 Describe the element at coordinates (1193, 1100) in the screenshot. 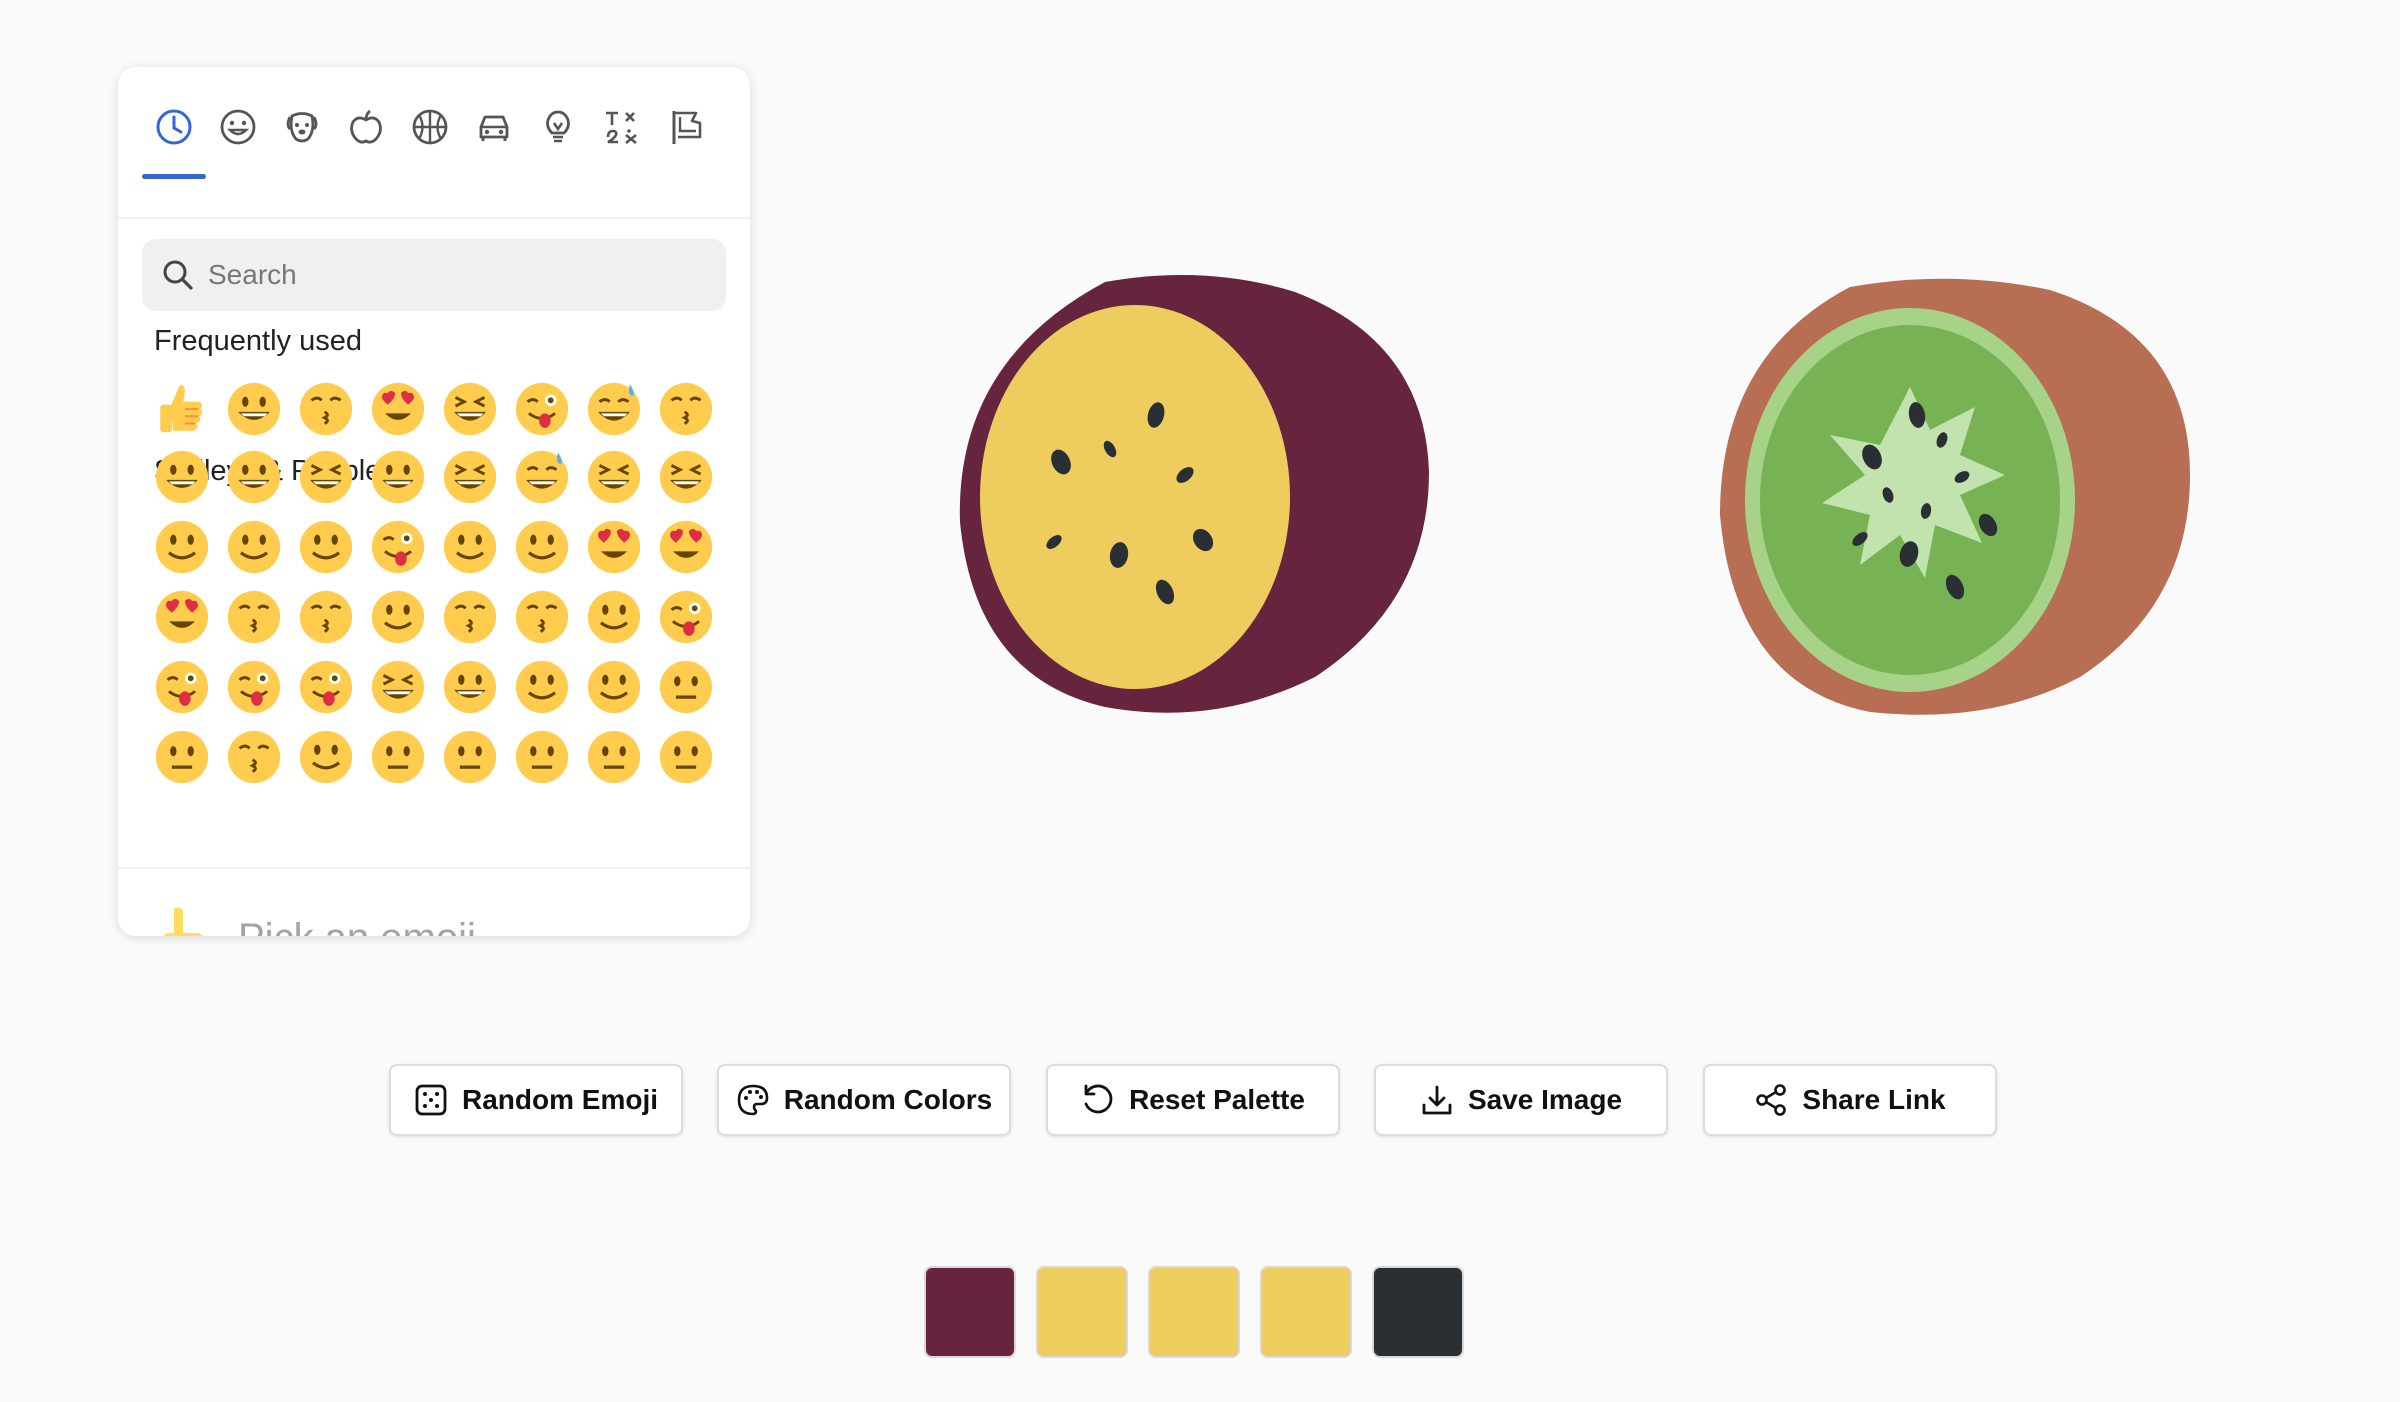

I see `reset-palette-button: Reset Palette` at that location.